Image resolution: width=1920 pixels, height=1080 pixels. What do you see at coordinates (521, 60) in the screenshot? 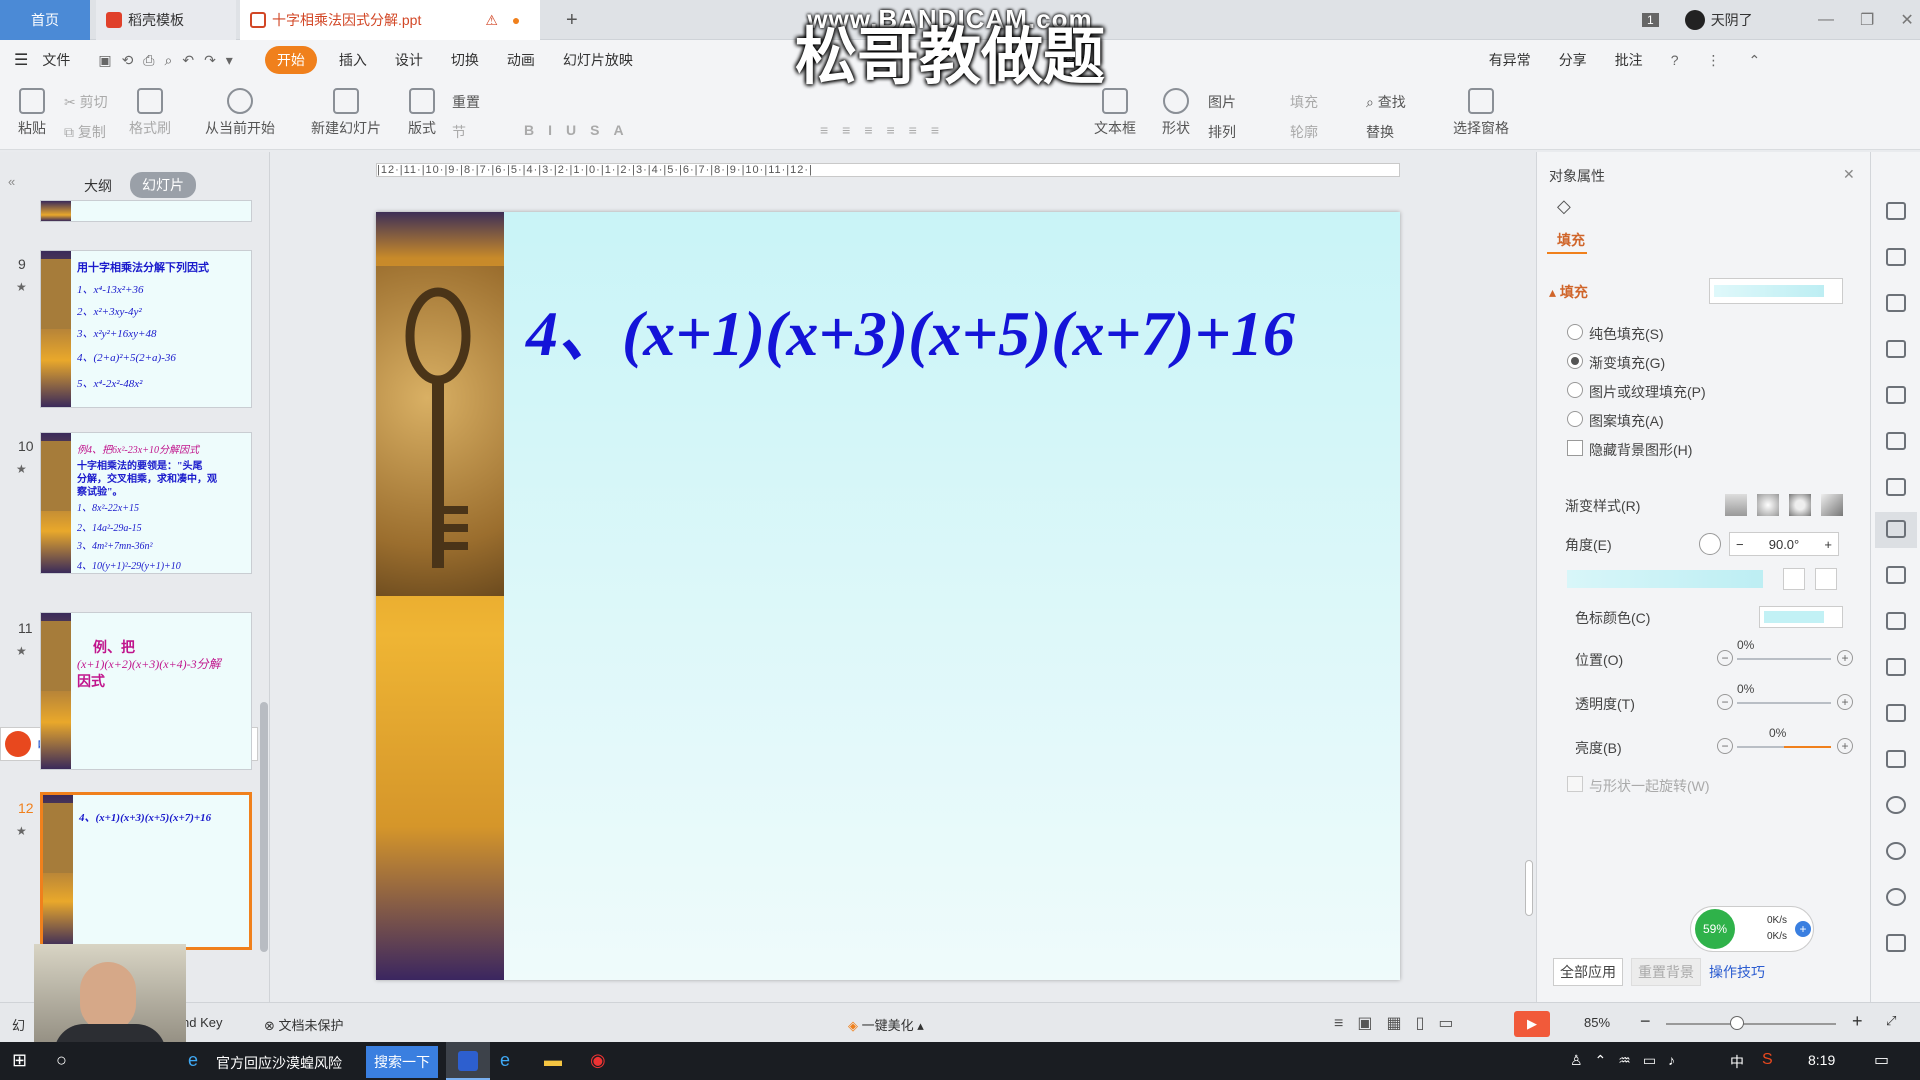
I see `menu-animation: 动画` at bounding box center [521, 60].